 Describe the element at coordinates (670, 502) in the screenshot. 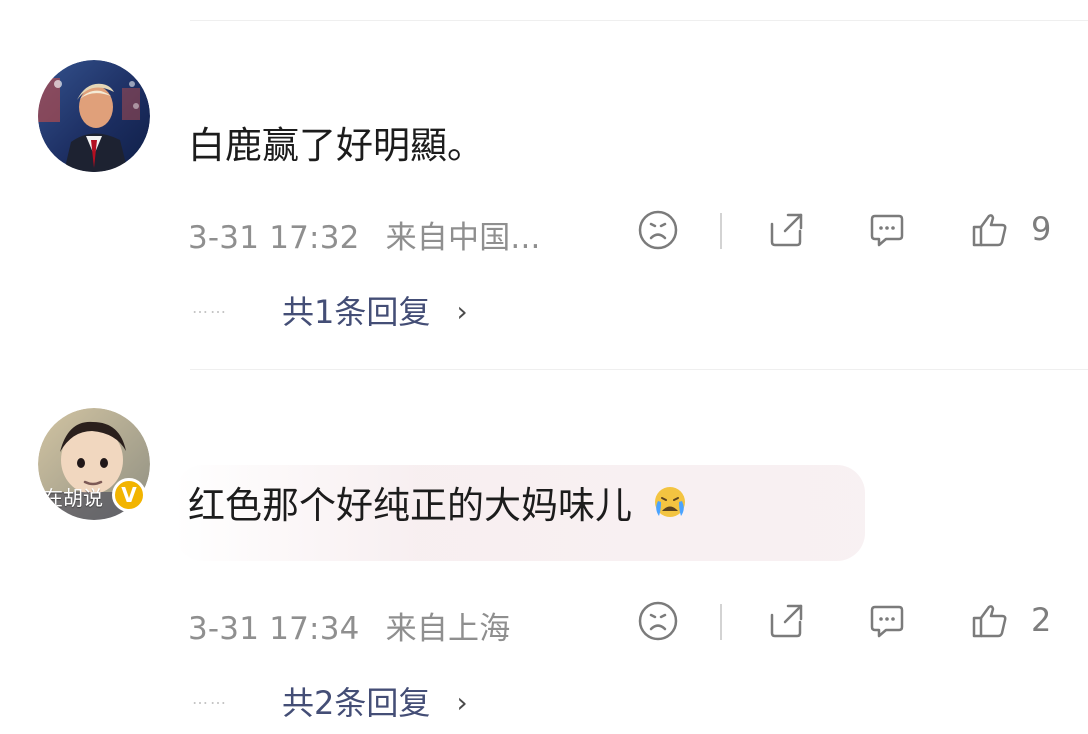

I see `crying-face-emoji` at that location.